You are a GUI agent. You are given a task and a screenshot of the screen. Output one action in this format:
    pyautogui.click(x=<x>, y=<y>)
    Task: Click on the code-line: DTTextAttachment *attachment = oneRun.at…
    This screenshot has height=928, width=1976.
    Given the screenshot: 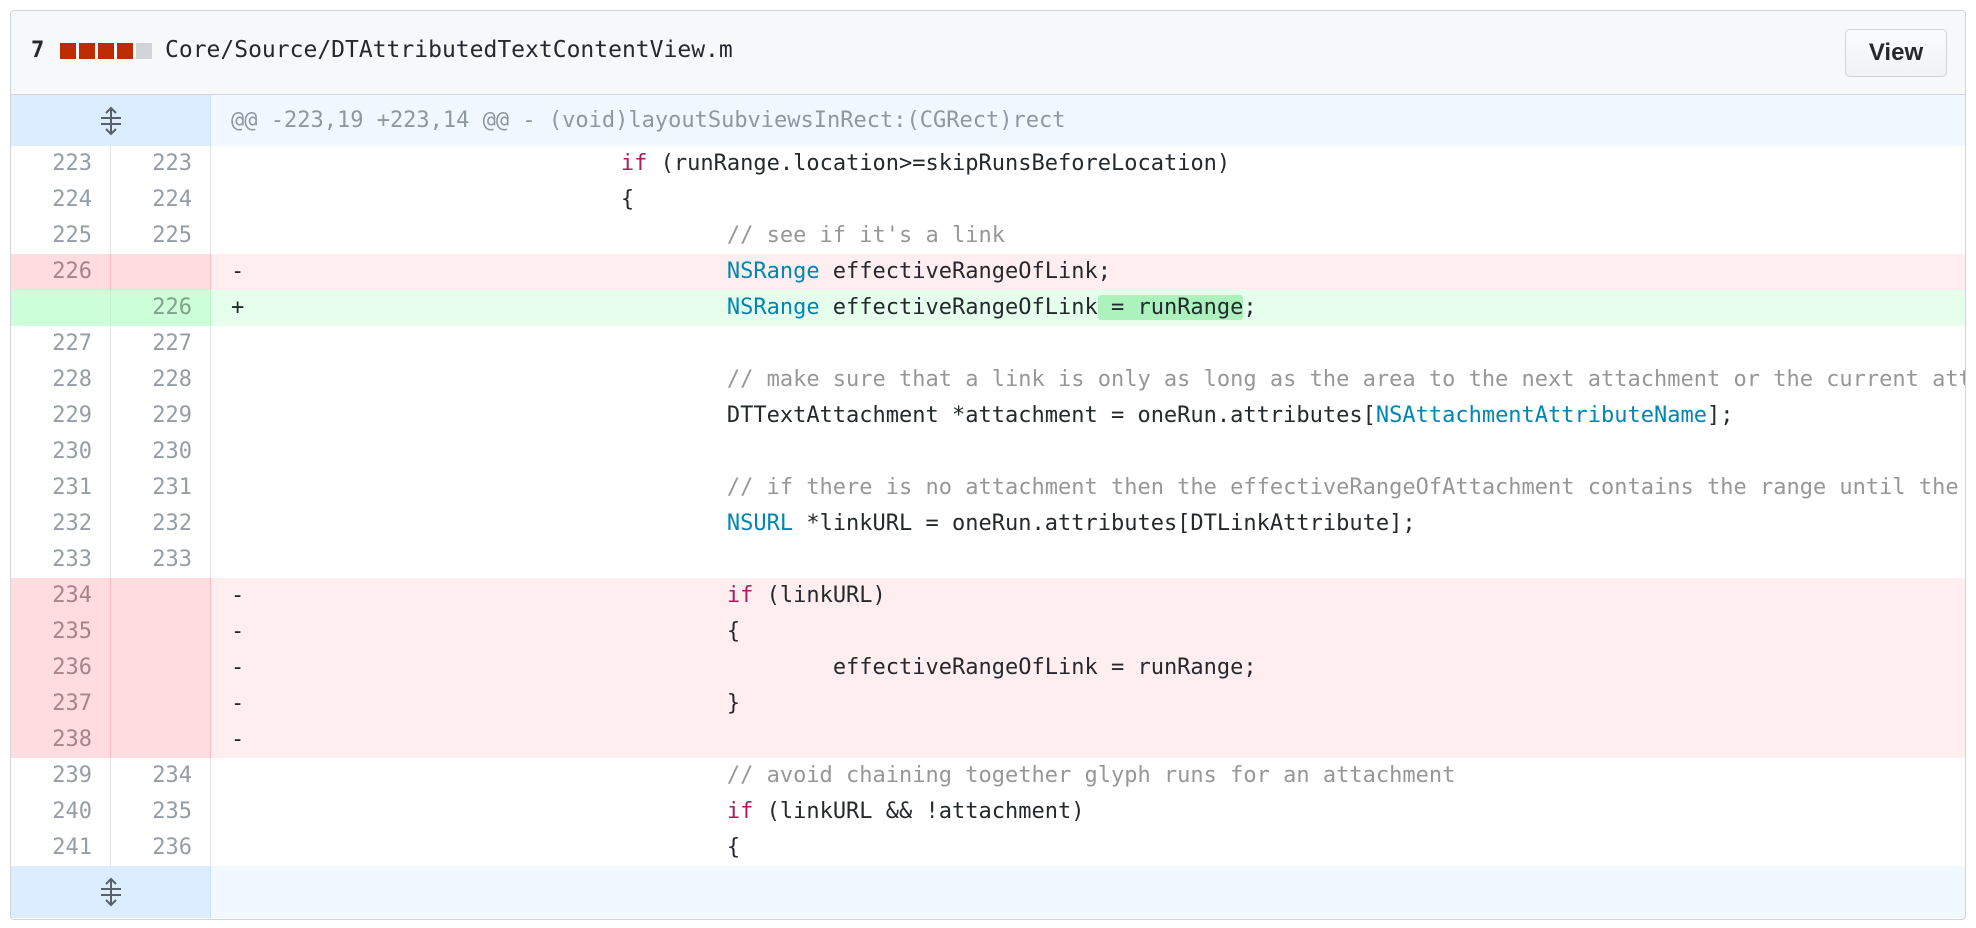 What is the action you would take?
    pyautogui.click(x=1088, y=416)
    